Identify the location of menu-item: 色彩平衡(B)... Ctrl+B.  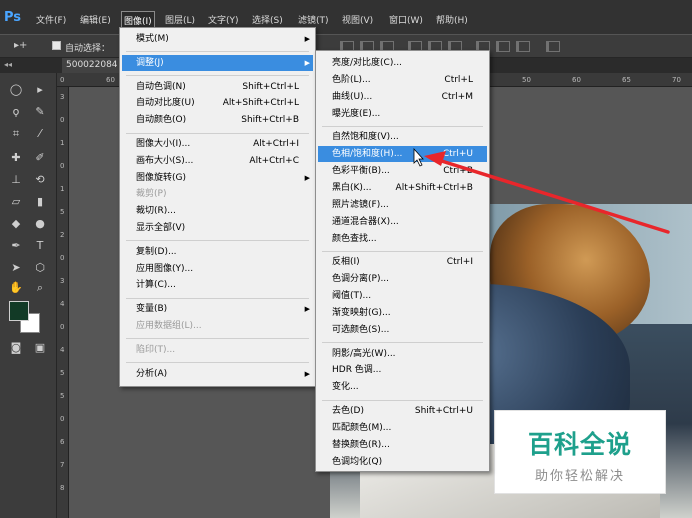
(402, 171).